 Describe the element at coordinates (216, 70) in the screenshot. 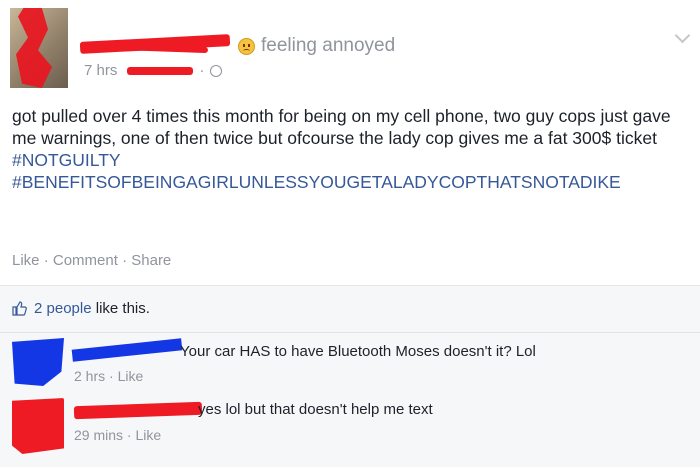

I see `globe-icon` at that location.